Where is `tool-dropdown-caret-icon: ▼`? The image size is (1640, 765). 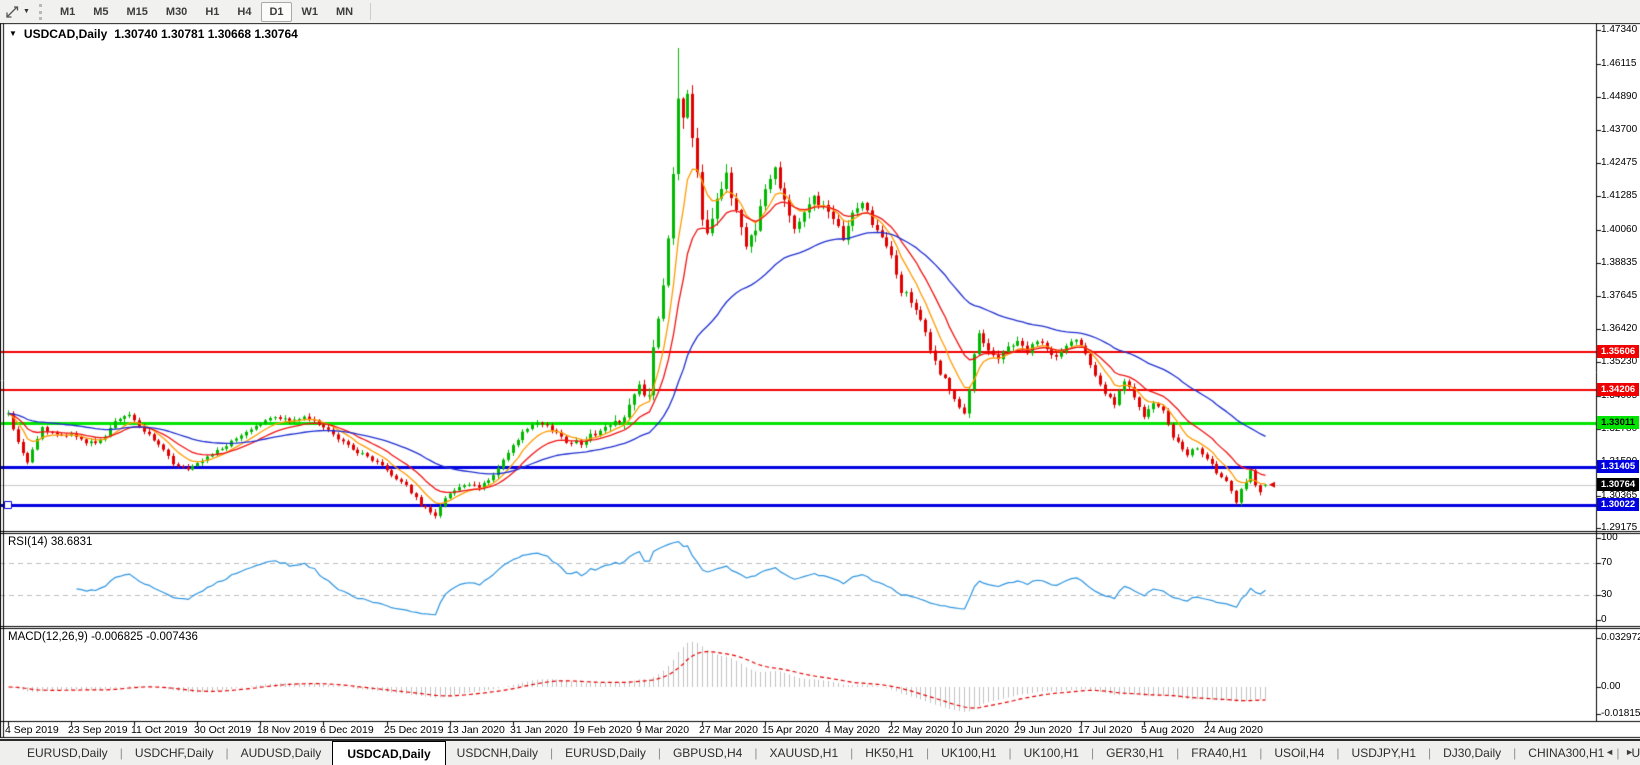
tool-dropdown-caret-icon: ▼ is located at coordinates (26, 11).